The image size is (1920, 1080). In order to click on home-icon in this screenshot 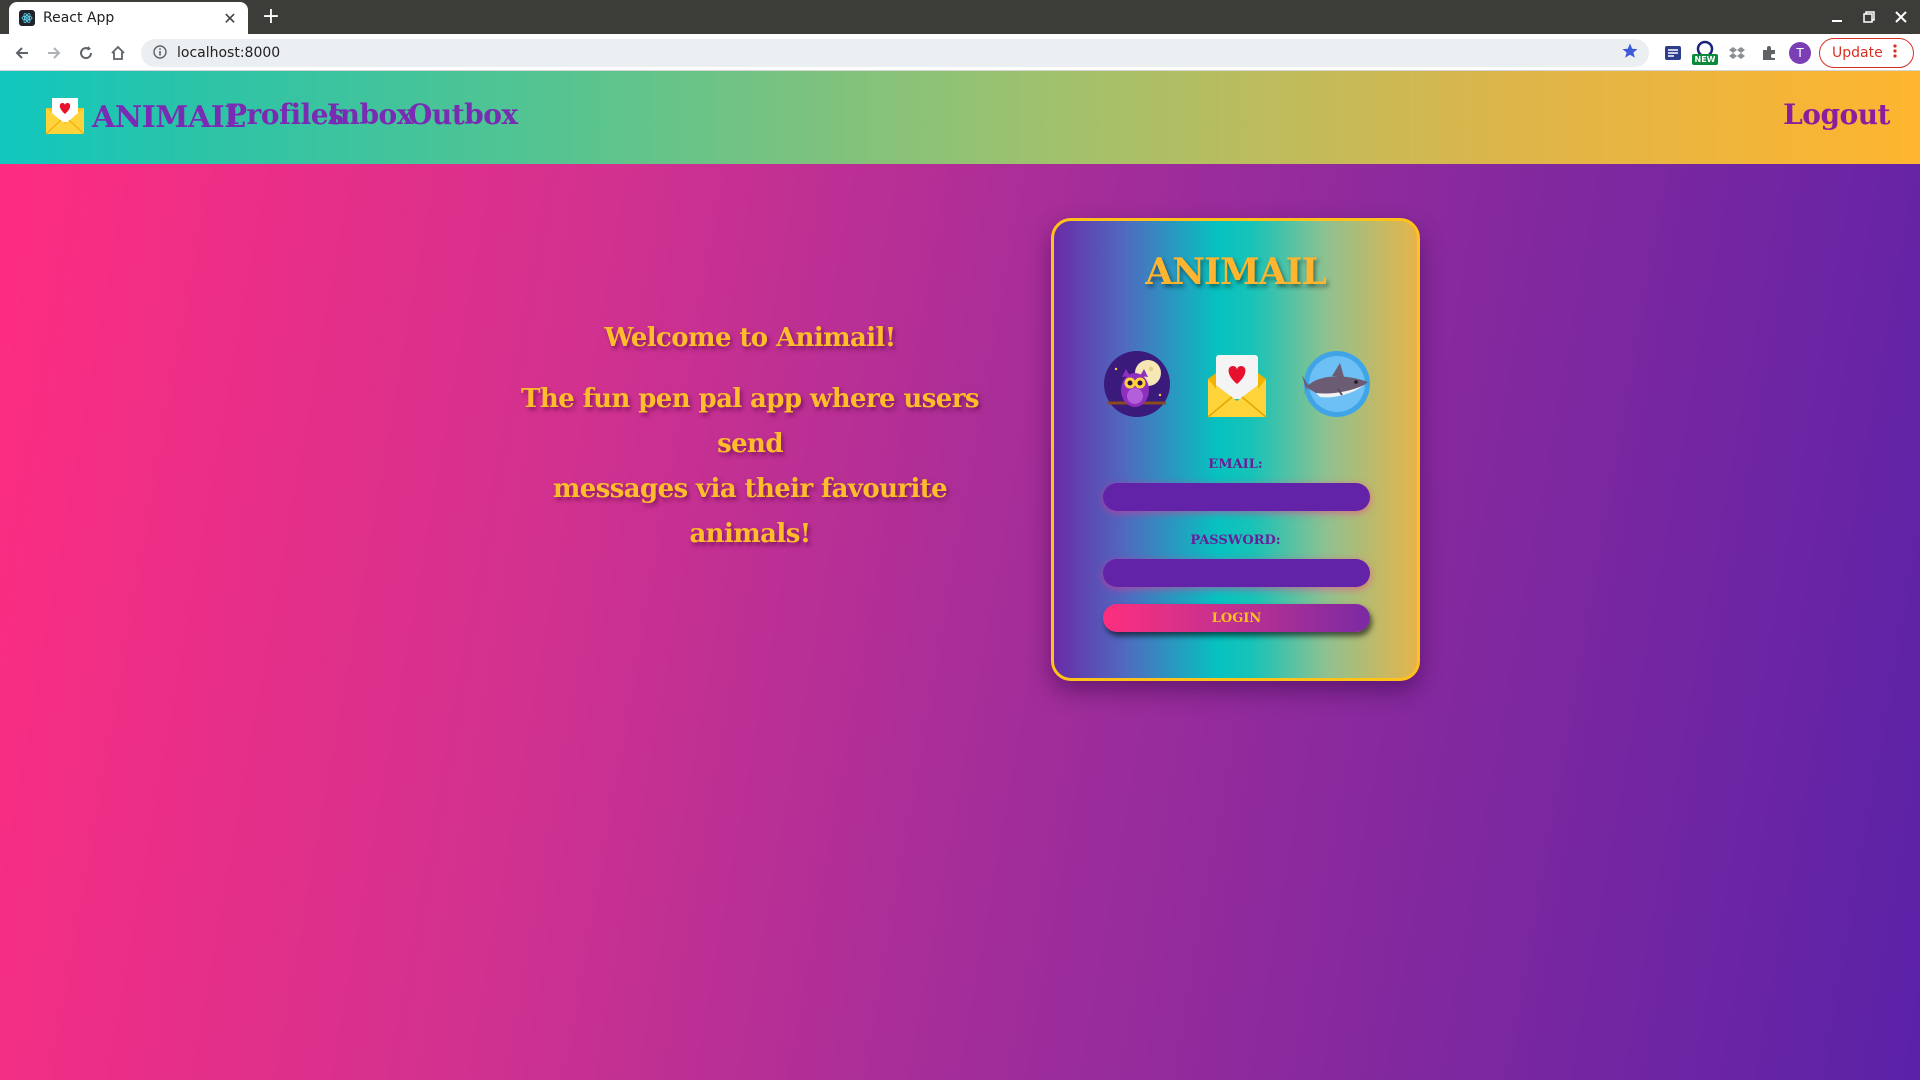, I will do `click(118, 53)`.